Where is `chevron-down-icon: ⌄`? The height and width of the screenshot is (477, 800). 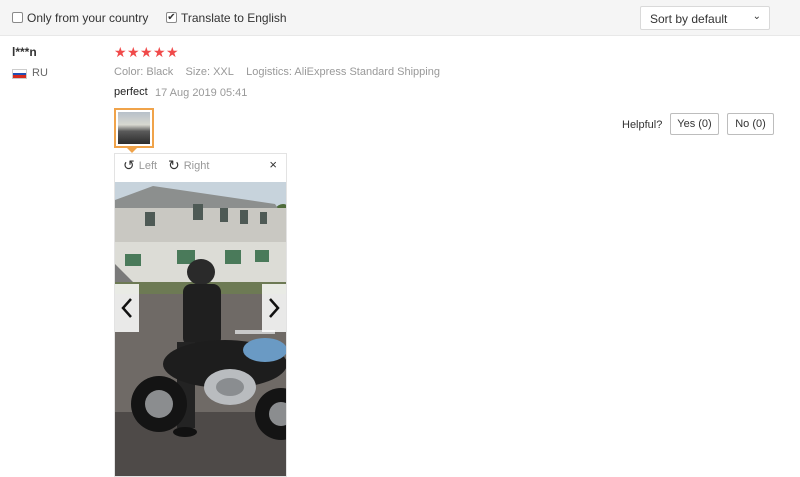 chevron-down-icon: ⌄ is located at coordinates (756, 16).